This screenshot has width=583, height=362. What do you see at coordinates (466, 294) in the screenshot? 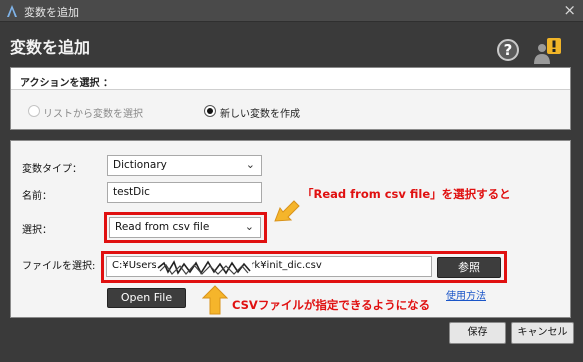
I see `usage-link: 使用方法` at bounding box center [466, 294].